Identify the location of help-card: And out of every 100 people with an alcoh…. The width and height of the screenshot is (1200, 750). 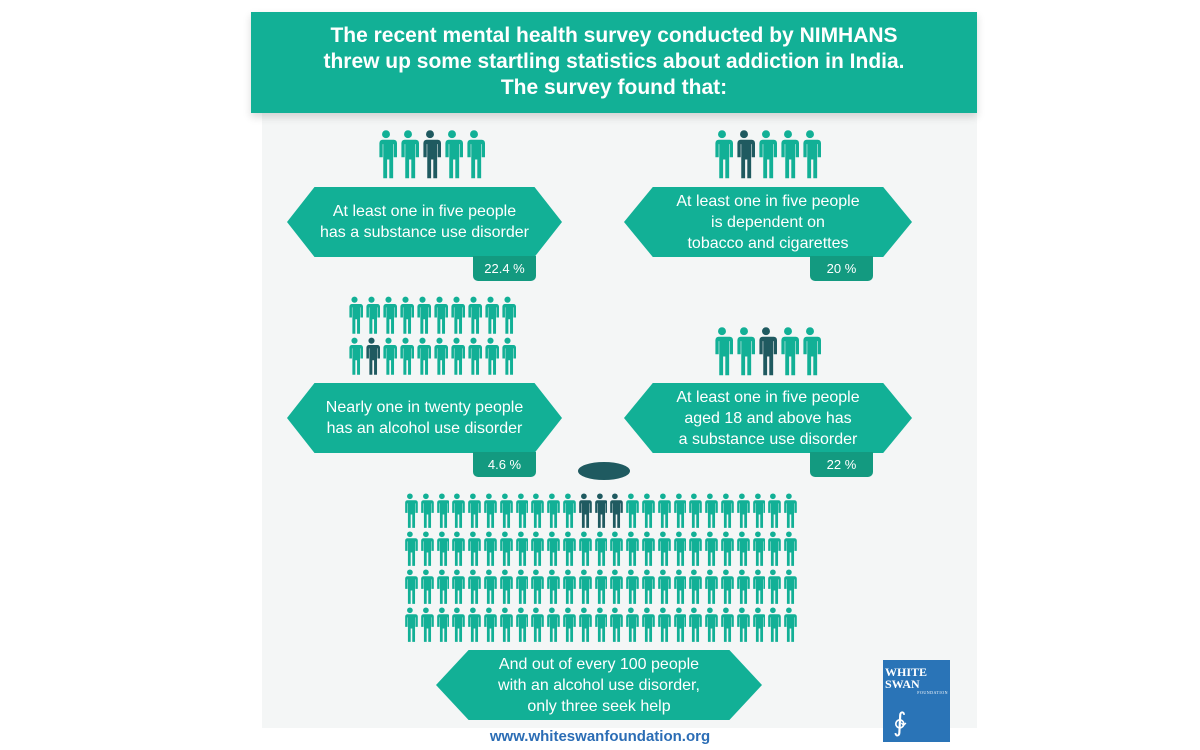
(599, 685).